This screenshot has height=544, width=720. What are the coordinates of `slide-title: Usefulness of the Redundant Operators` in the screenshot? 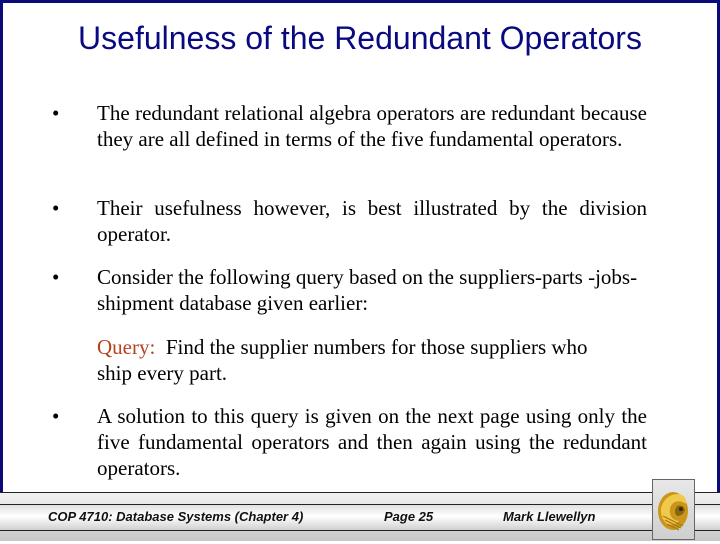 It's located at (360, 38).